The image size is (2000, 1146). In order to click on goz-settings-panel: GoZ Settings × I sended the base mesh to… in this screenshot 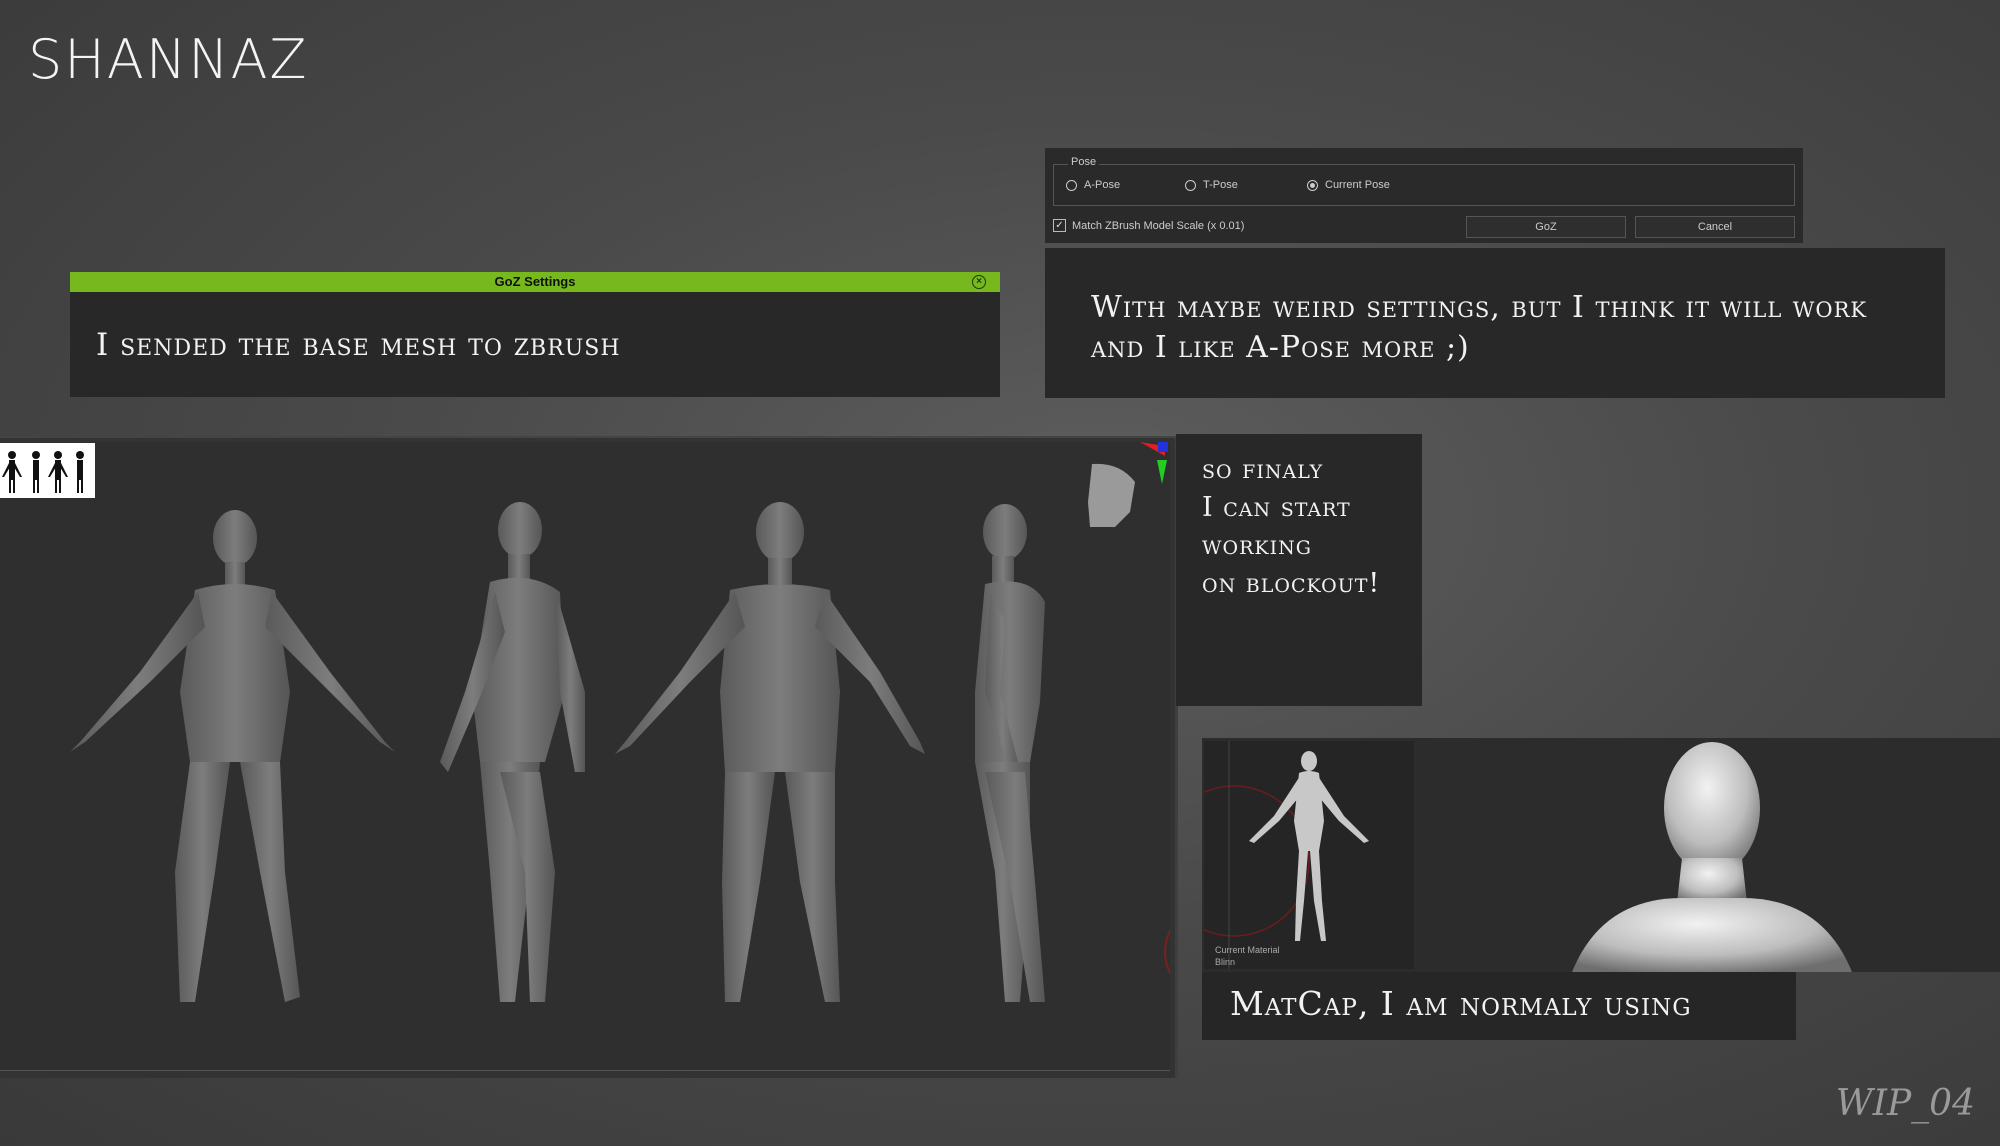, I will do `click(535, 334)`.